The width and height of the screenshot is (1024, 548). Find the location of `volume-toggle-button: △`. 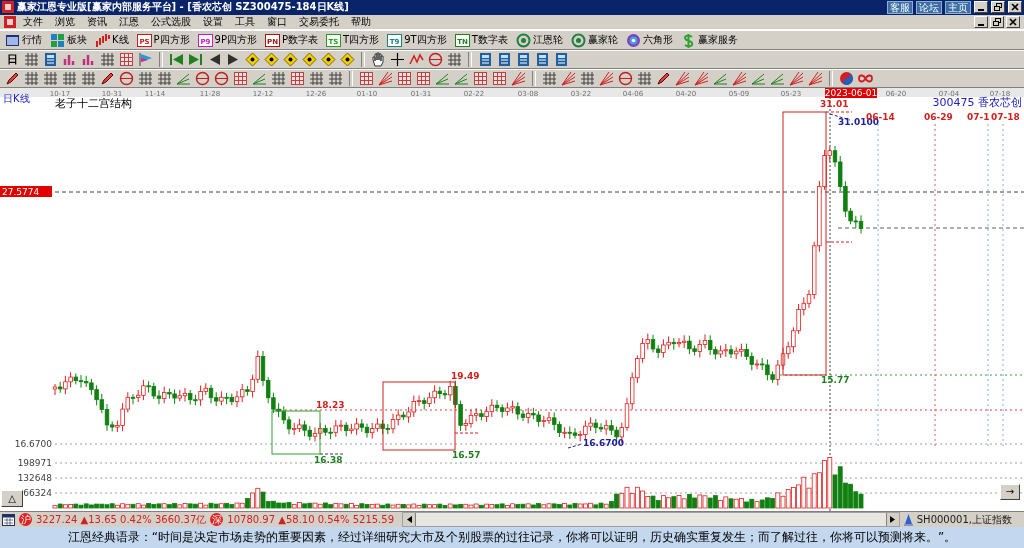

volume-toggle-button: △ is located at coordinates (12, 499).